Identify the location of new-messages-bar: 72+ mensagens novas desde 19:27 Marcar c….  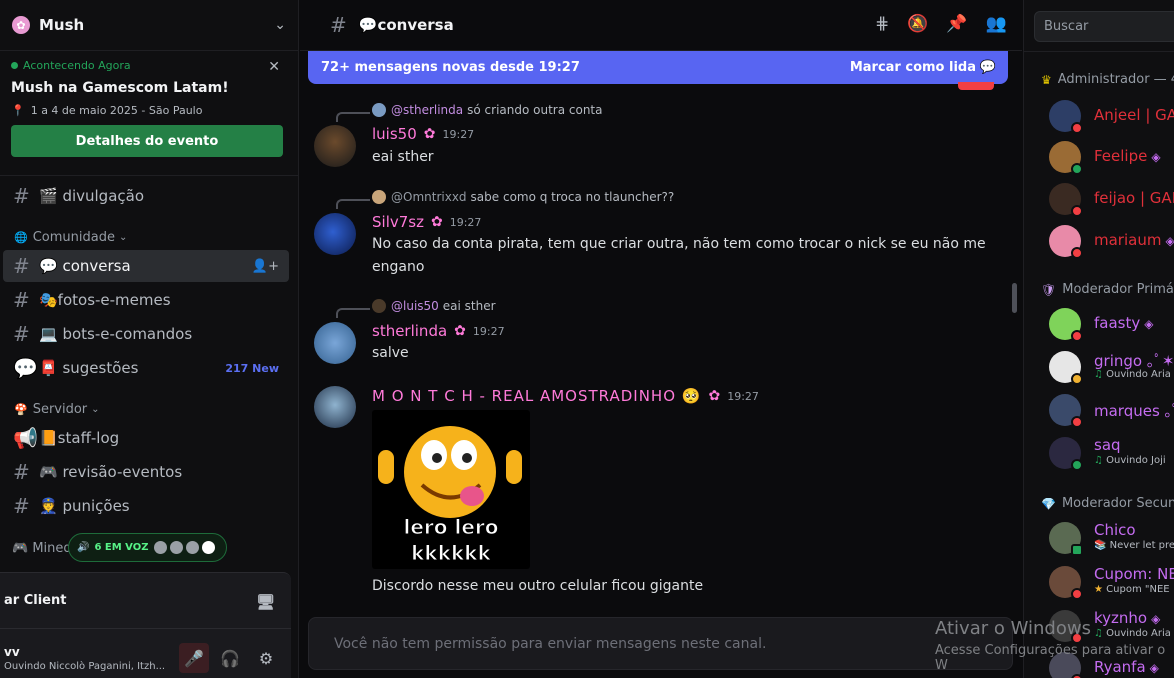
(658, 67).